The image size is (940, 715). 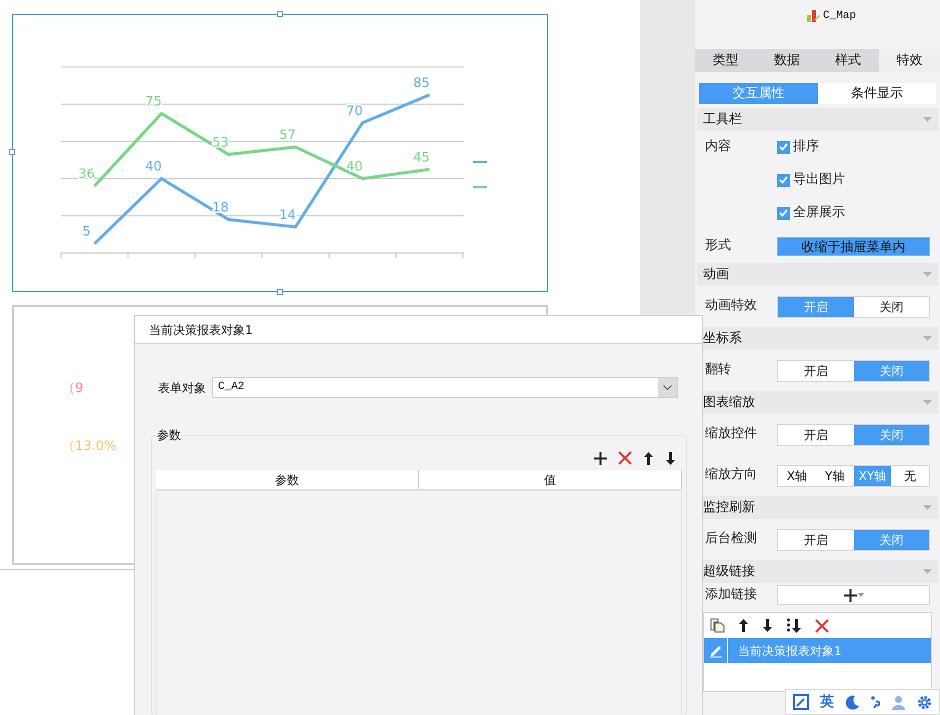 What do you see at coordinates (718, 370) in the screenshot?
I see `field-label: 翻转` at bounding box center [718, 370].